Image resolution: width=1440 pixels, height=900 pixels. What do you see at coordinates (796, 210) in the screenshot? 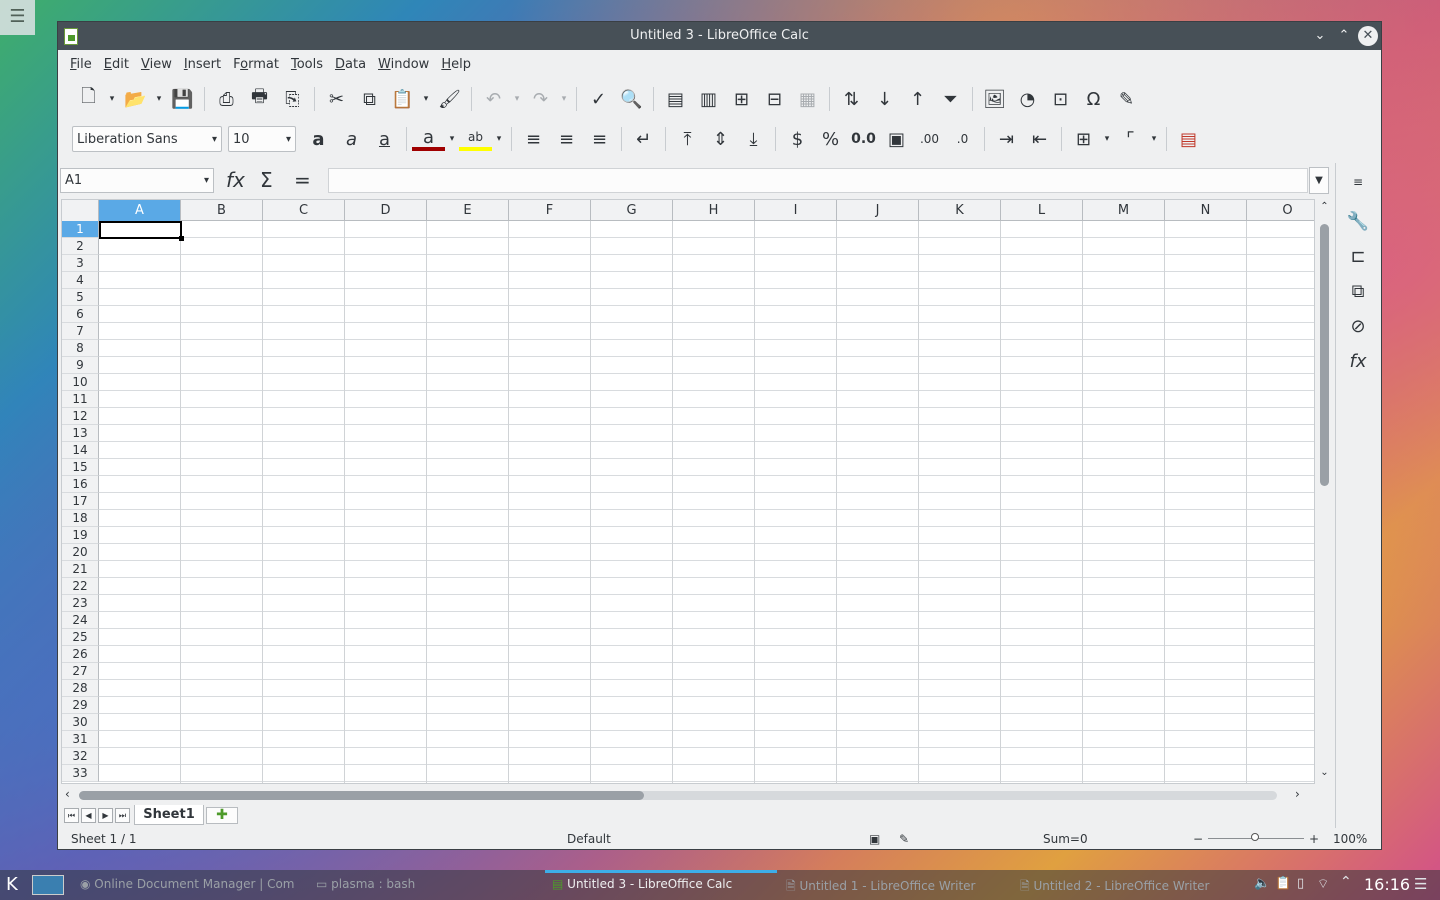
I see `column-header-i: I` at bounding box center [796, 210].